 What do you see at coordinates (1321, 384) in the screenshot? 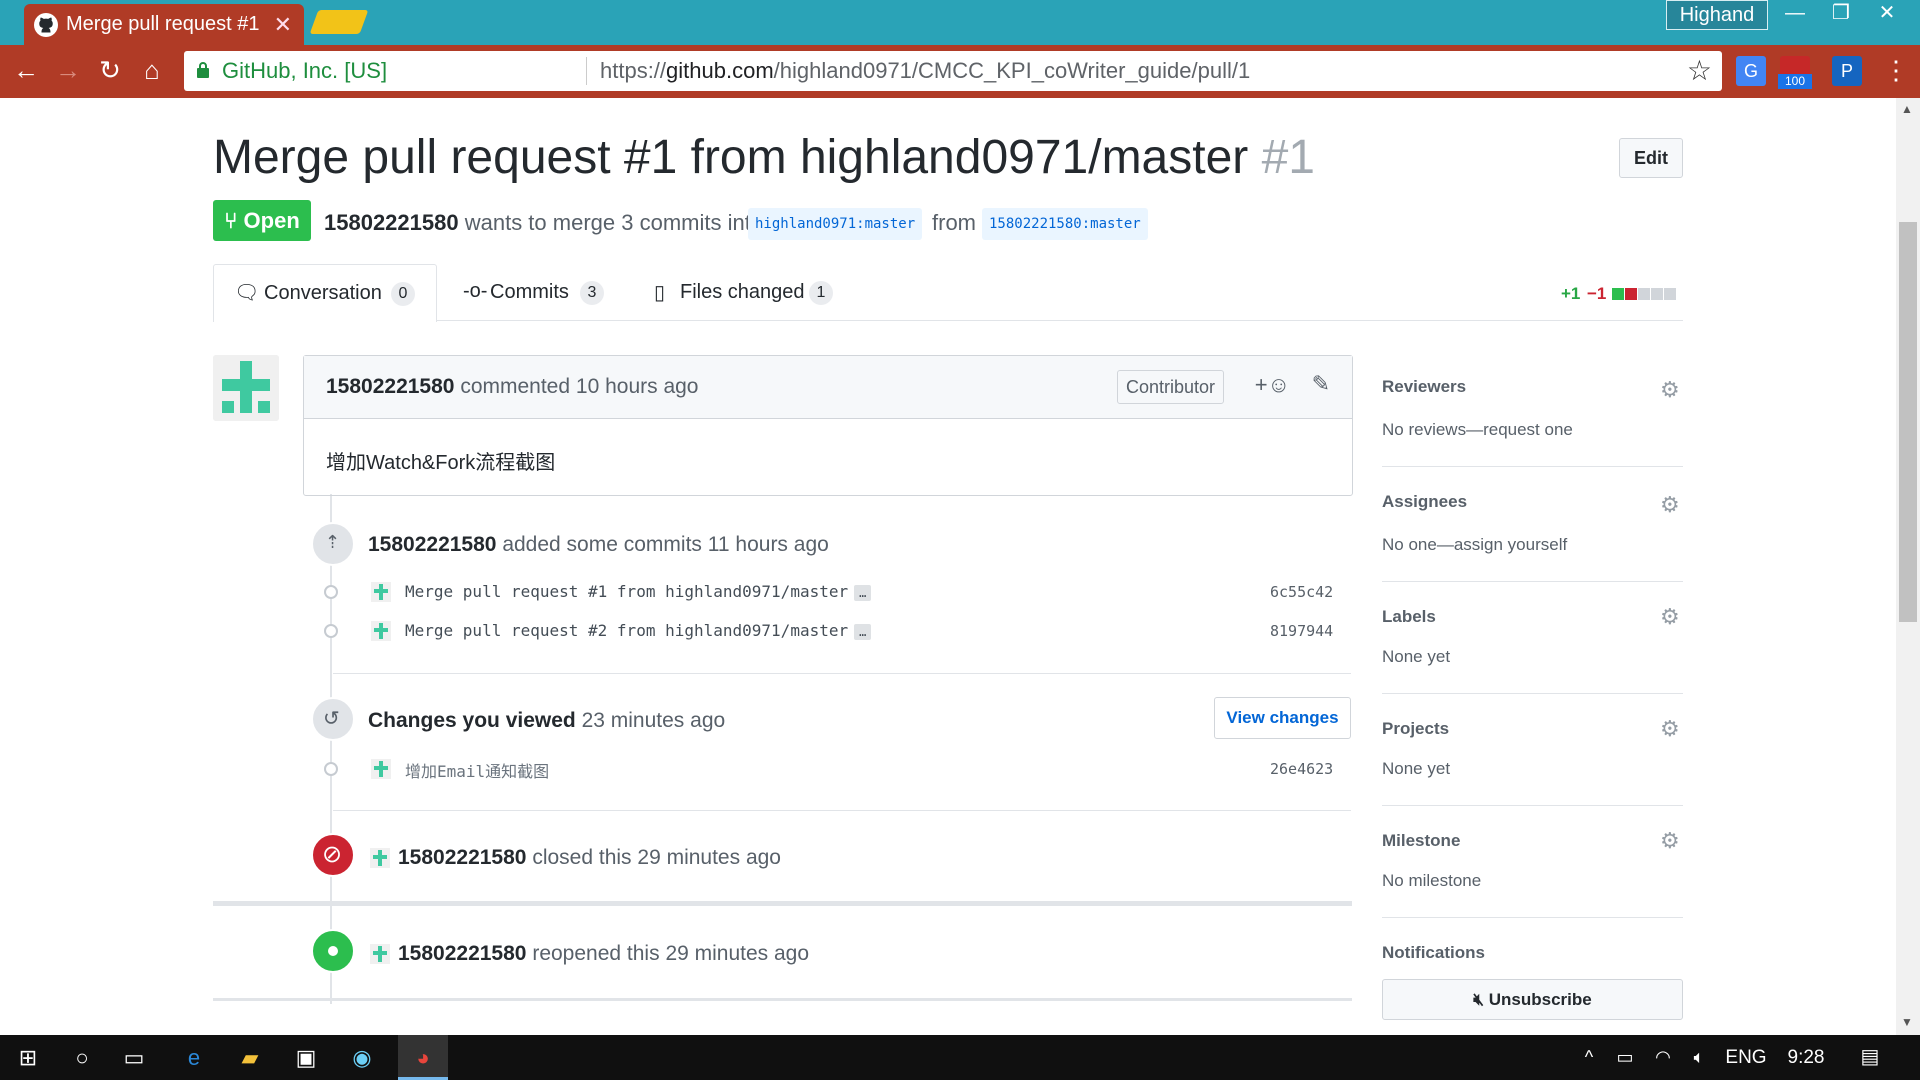
I see `edit-pencil-icon: ✎` at bounding box center [1321, 384].